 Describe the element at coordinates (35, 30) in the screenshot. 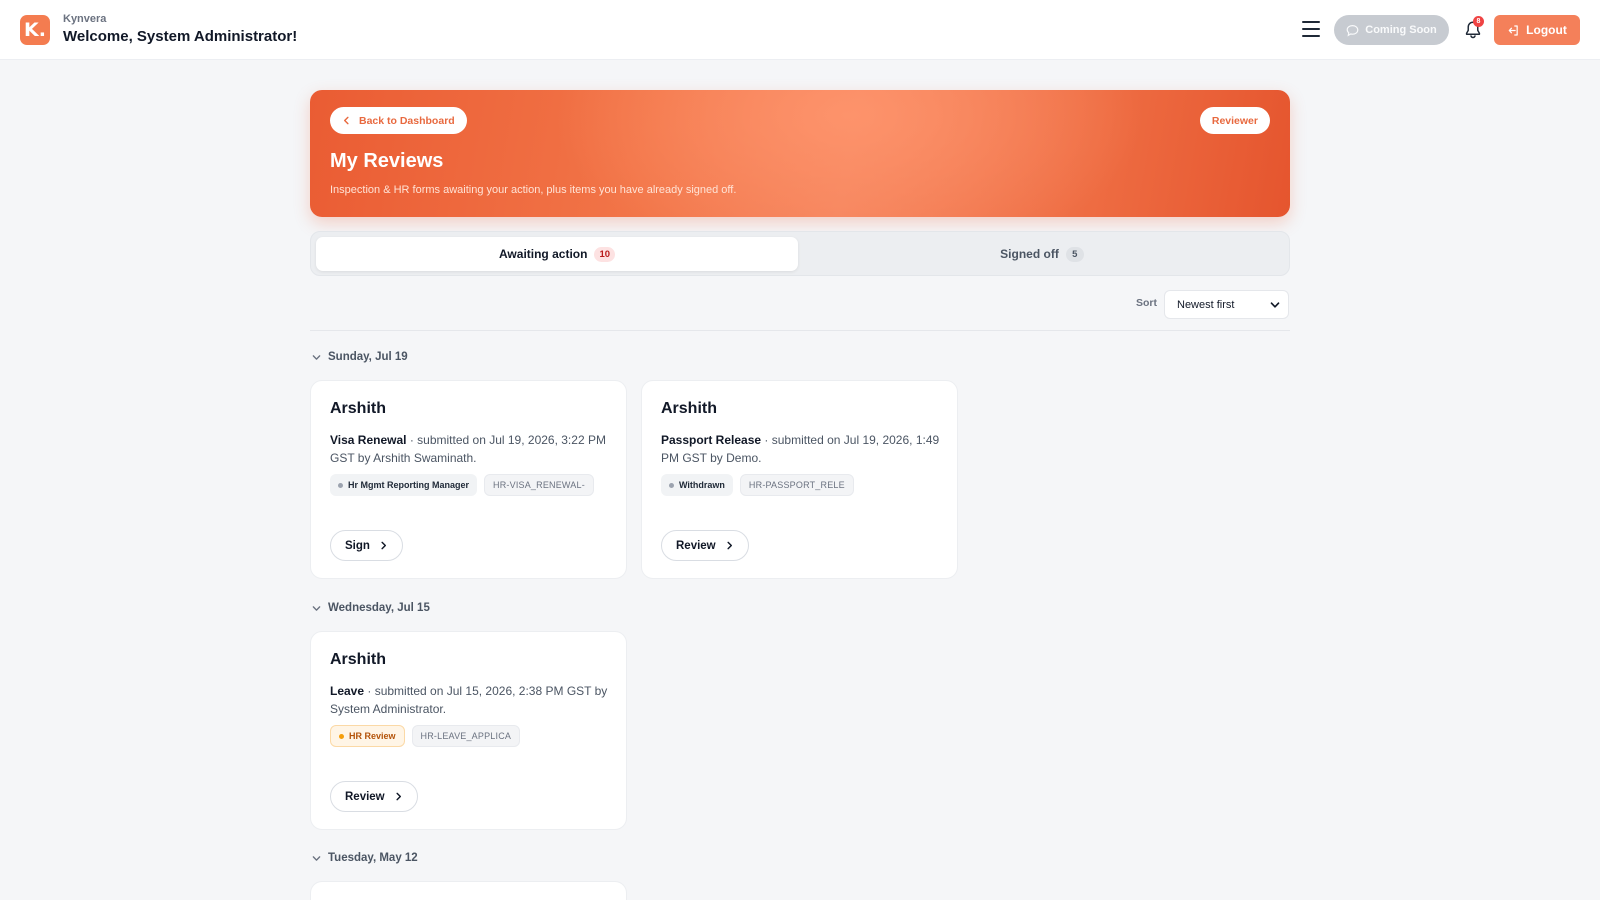

I see `app-logo: K.` at that location.